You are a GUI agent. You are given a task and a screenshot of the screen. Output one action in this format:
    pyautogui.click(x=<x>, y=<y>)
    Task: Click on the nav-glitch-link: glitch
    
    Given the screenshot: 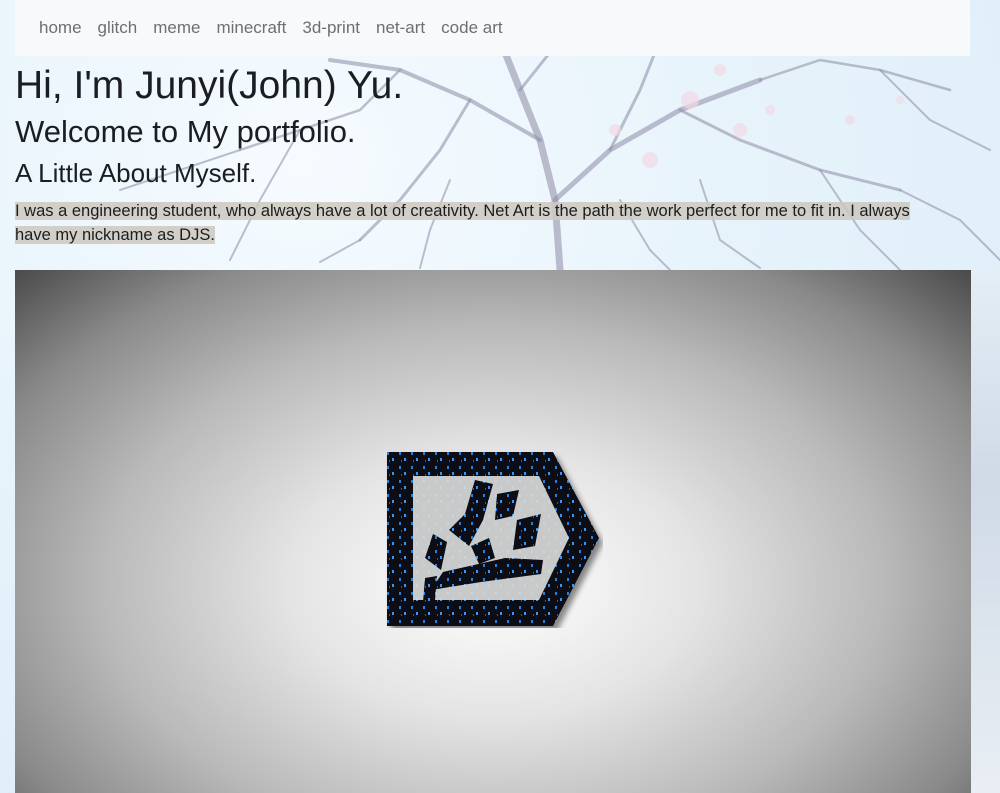 What is the action you would take?
    pyautogui.click(x=118, y=28)
    